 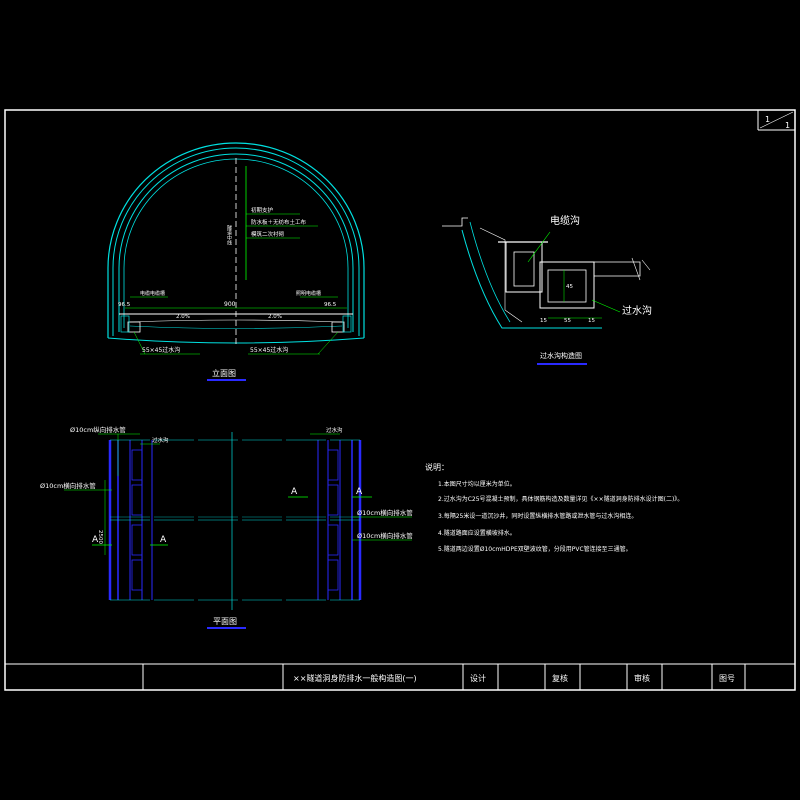 What do you see at coordinates (163, 540) in the screenshot?
I see `plan-mark-a2: A` at bounding box center [163, 540].